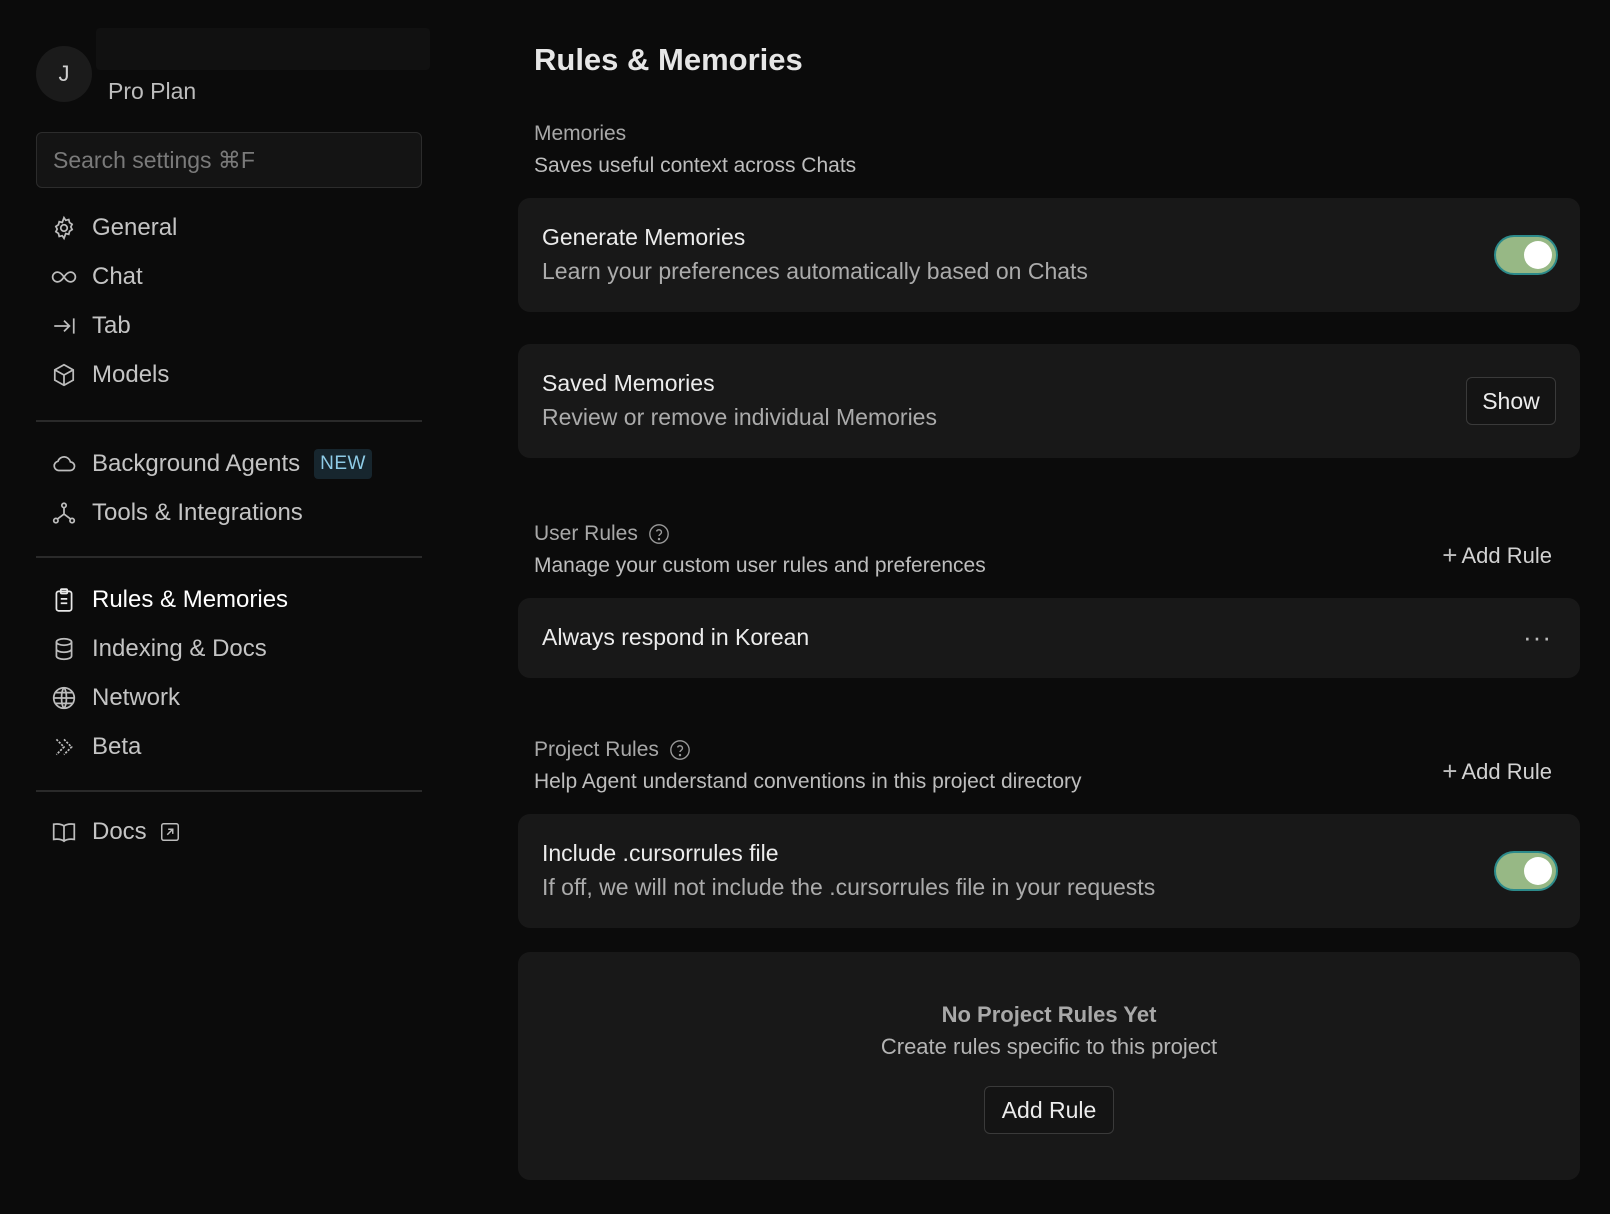 The image size is (1610, 1214). What do you see at coordinates (229, 747) in the screenshot?
I see `sidebar-item-beta: Beta` at bounding box center [229, 747].